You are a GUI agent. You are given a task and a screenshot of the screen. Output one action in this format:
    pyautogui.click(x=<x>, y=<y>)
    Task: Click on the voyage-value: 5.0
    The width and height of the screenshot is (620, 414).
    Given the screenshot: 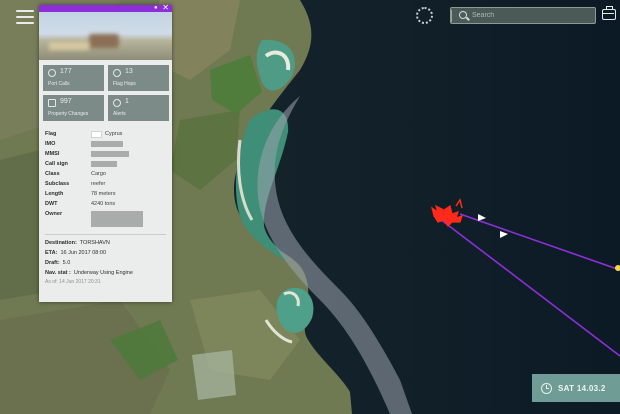 What is the action you would take?
    pyautogui.click(x=66, y=263)
    